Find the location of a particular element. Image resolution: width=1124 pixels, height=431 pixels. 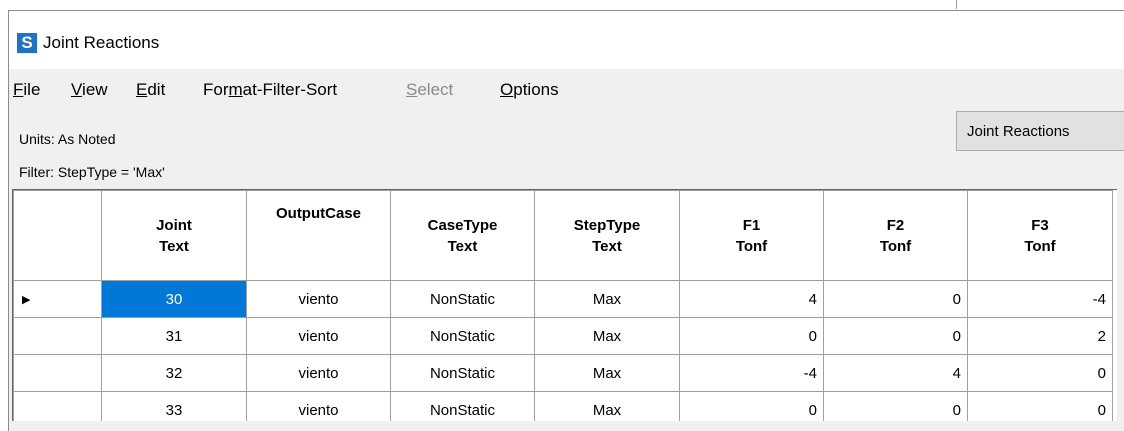

cell-f3: 2 is located at coordinates (1040, 336).